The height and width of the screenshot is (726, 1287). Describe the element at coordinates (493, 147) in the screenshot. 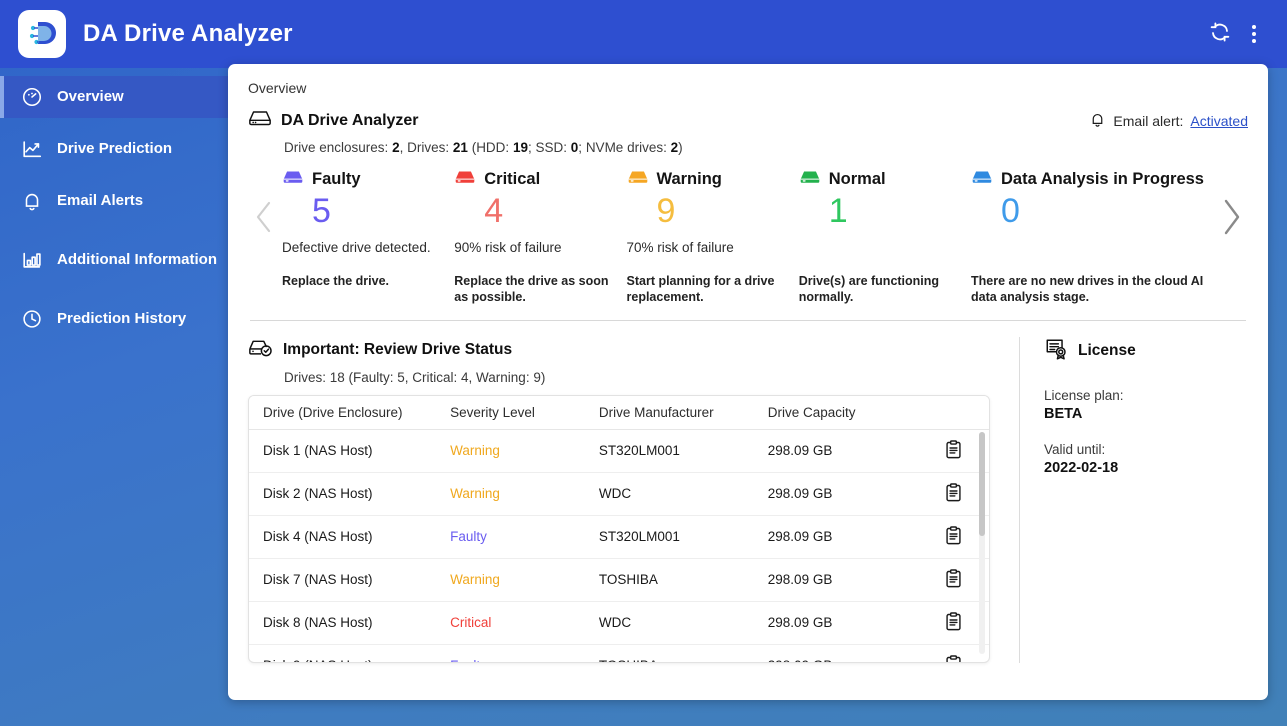

I see `hdd-label: HDD:` at that location.